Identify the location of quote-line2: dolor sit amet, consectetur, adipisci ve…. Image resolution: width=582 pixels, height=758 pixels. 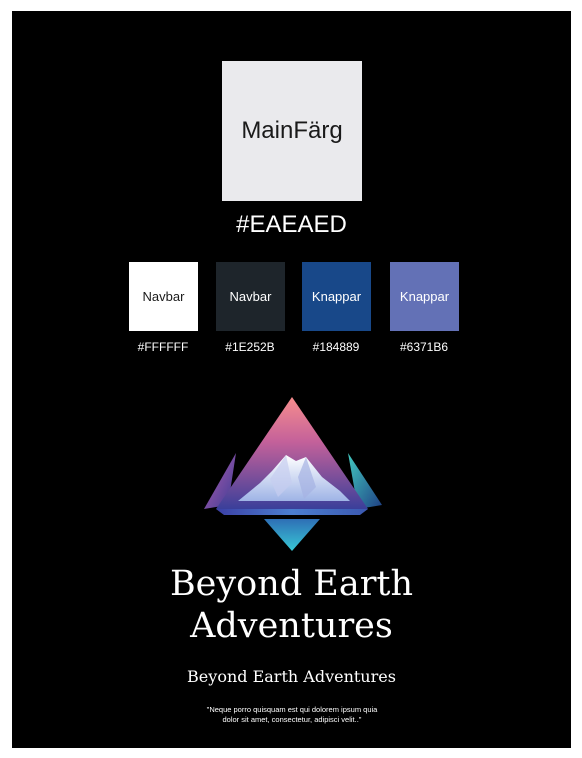
(292, 719).